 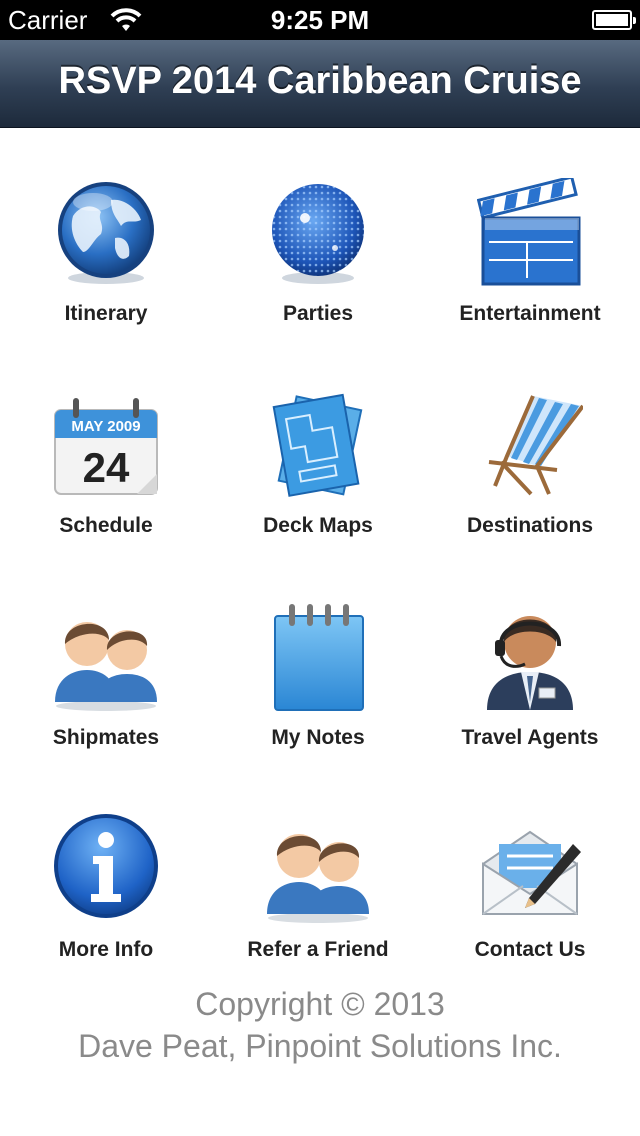 I want to click on menu-item-label: My Notes, so click(x=318, y=737).